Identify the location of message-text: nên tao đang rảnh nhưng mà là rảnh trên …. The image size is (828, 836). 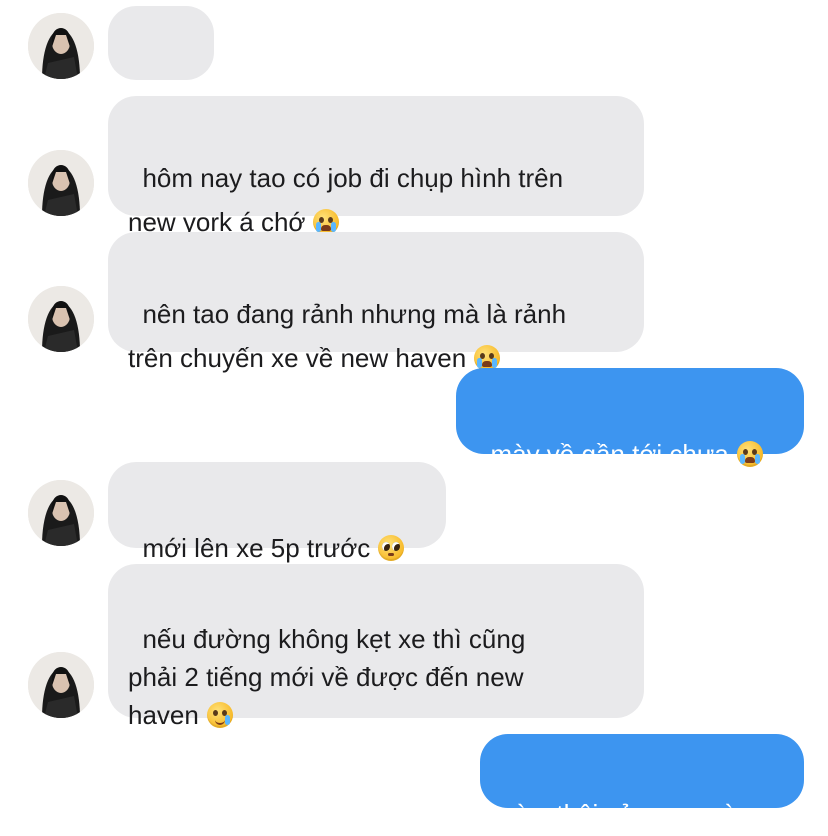
(347, 336).